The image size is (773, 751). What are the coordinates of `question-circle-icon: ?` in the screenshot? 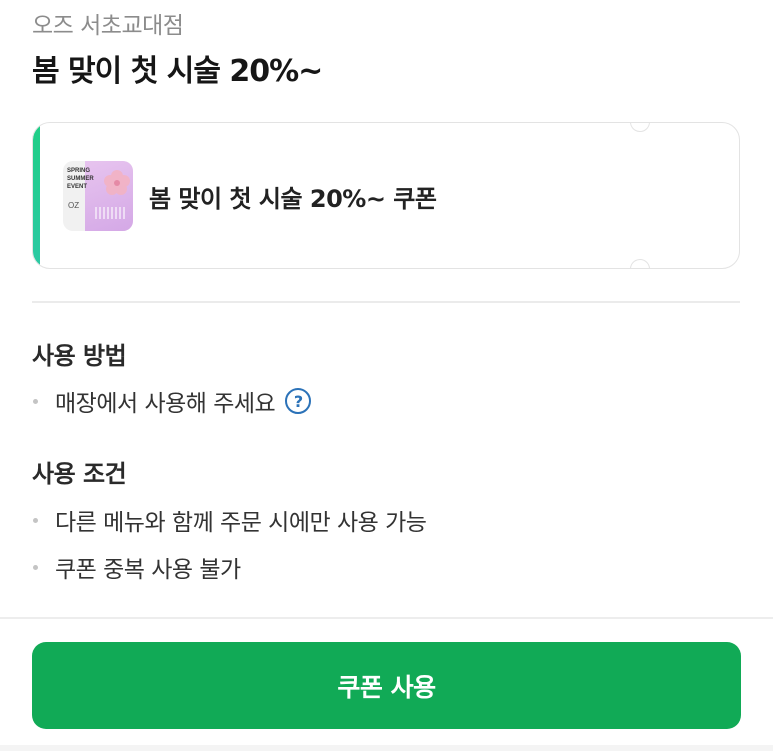 It's located at (298, 401).